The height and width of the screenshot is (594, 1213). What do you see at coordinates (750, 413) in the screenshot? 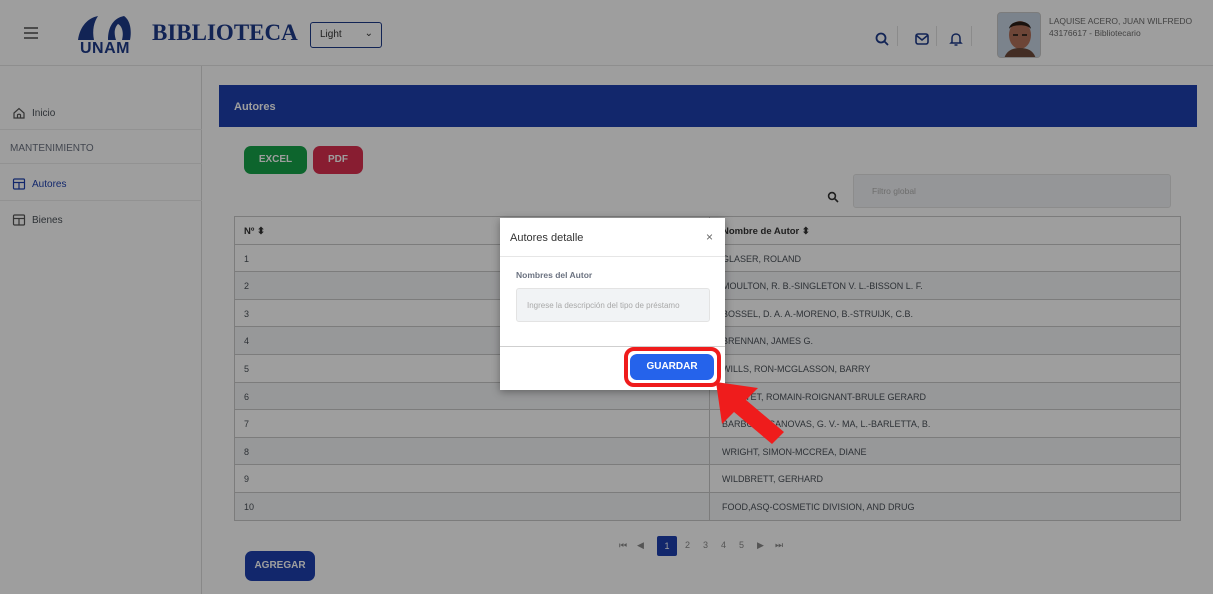
I see `red-arrow-icon` at bounding box center [750, 413].